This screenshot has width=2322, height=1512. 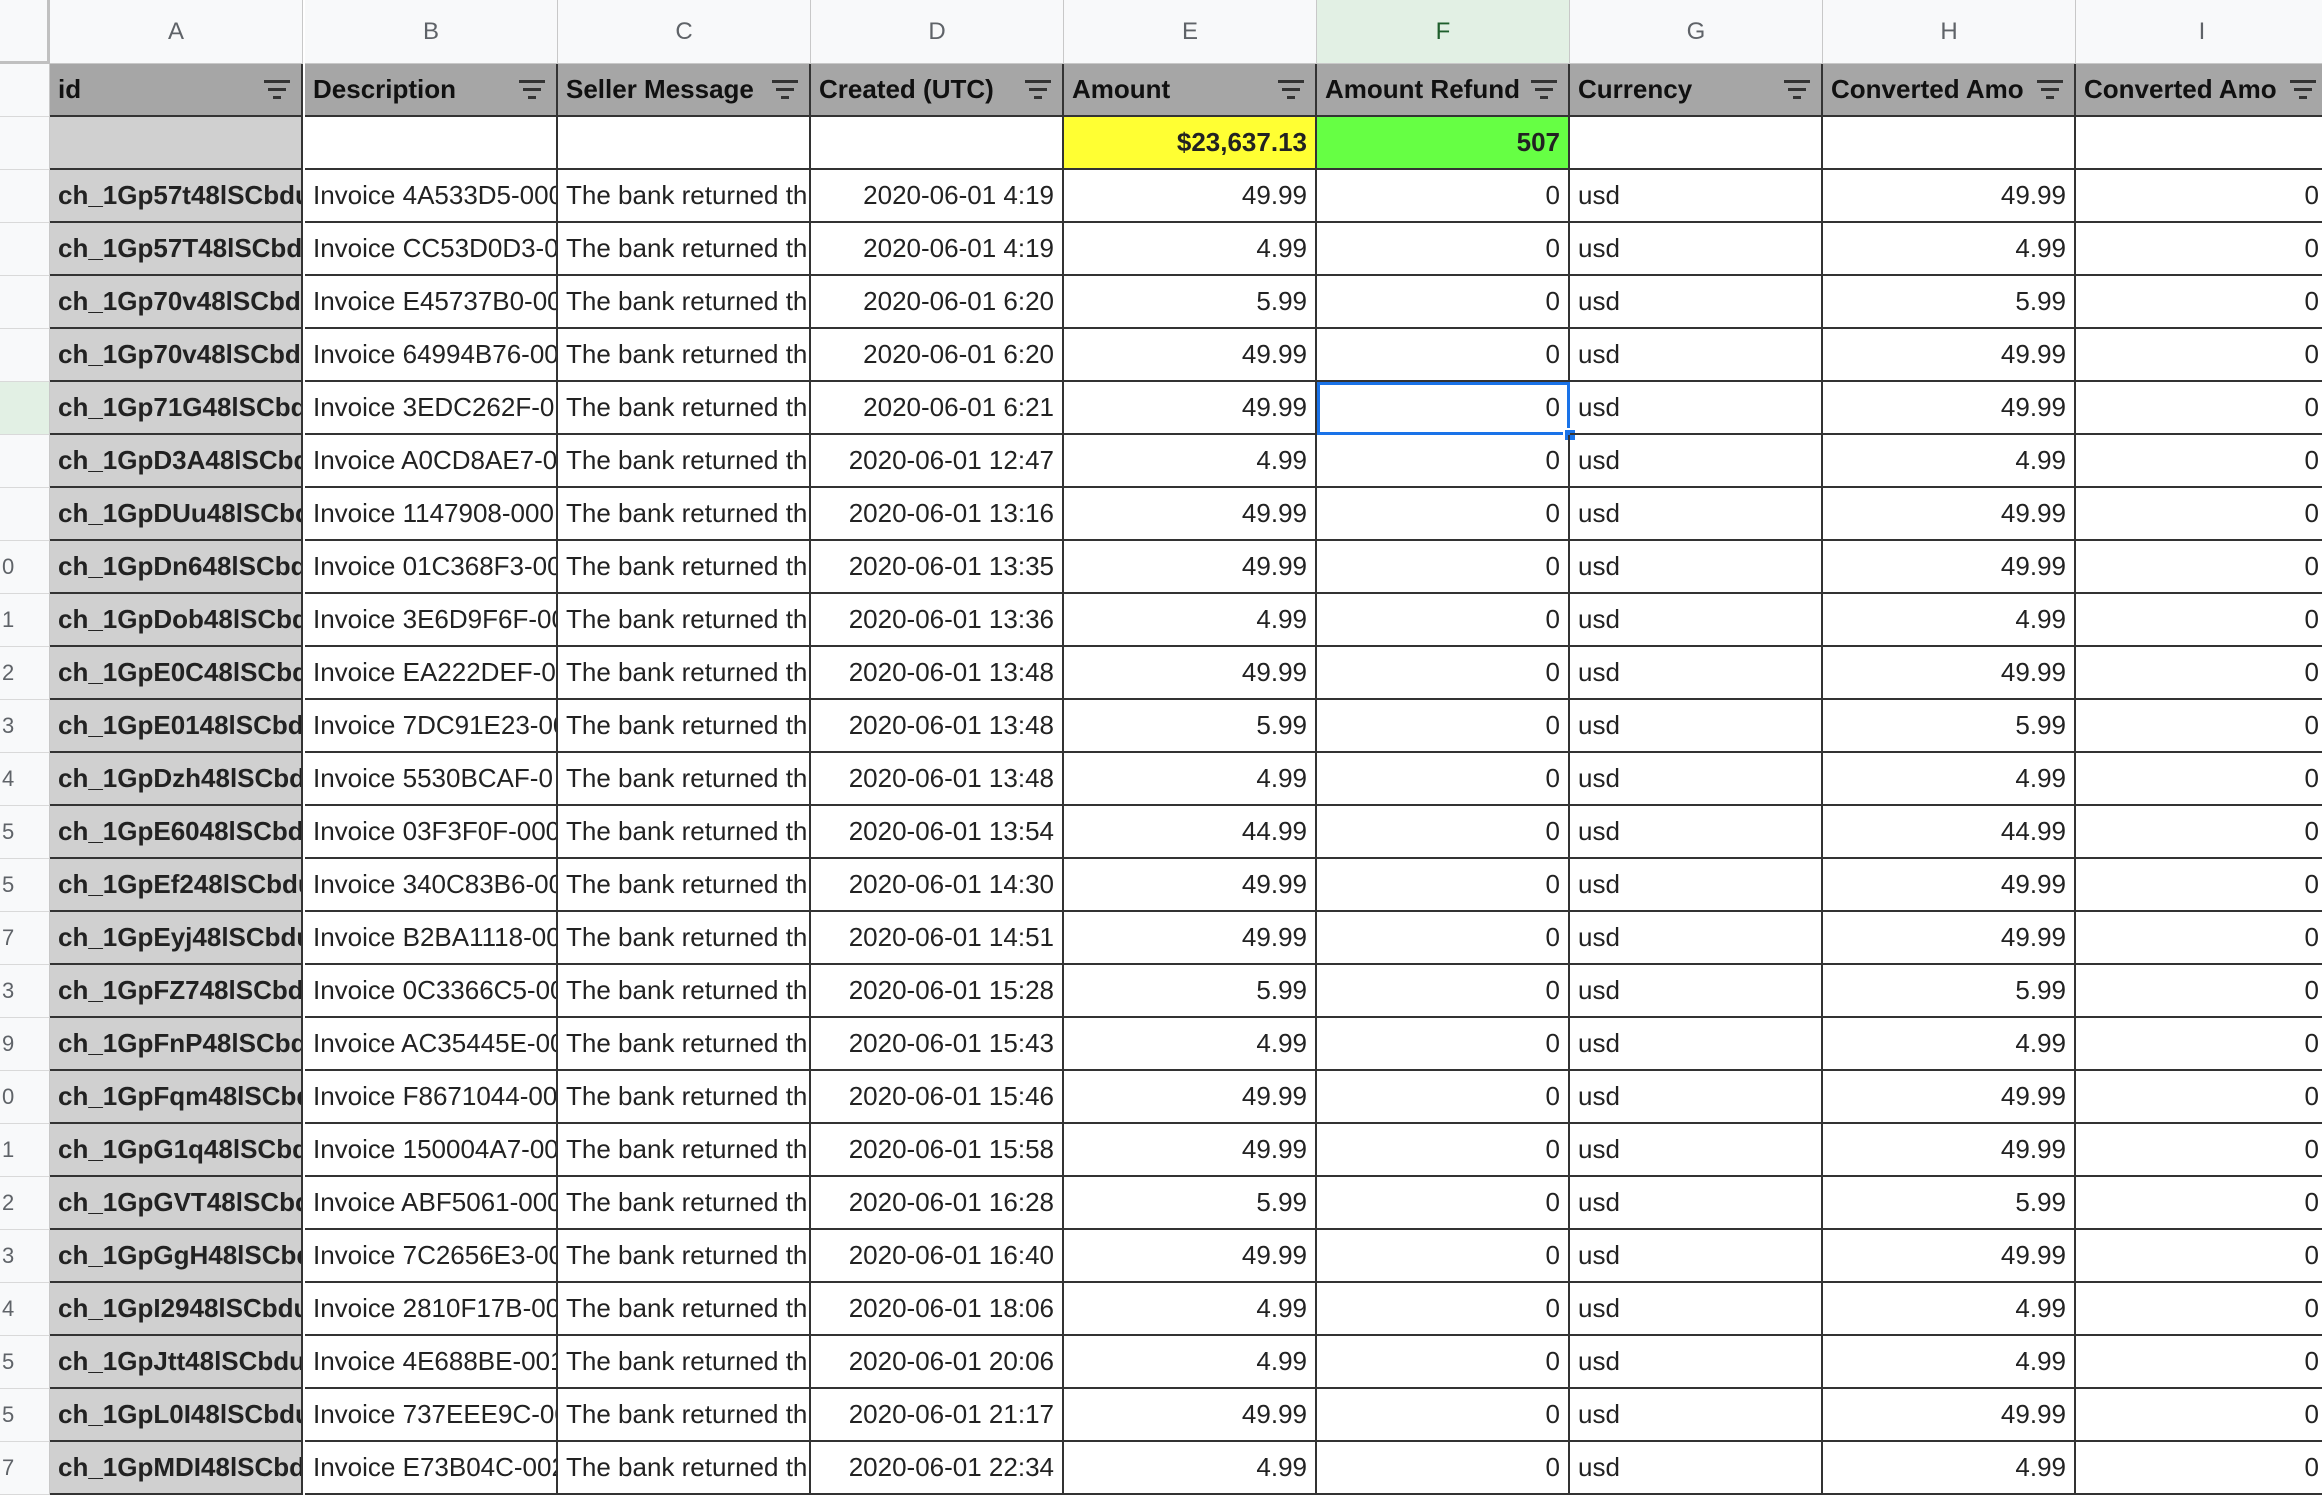 What do you see at coordinates (937, 1309) in the screenshot?
I see `created-cell: 2020-06-01 18:06` at bounding box center [937, 1309].